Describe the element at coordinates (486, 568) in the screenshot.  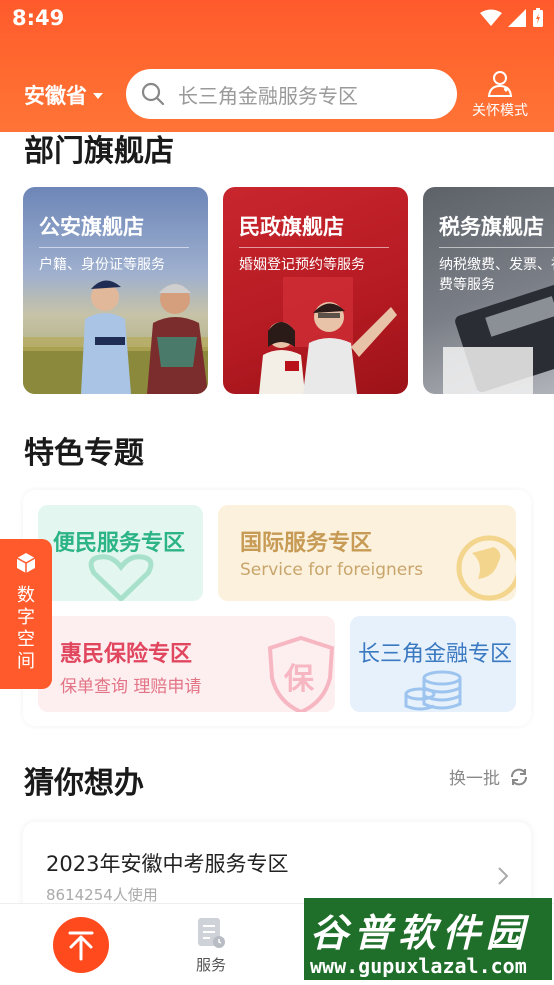
I see `globe-icon` at that location.